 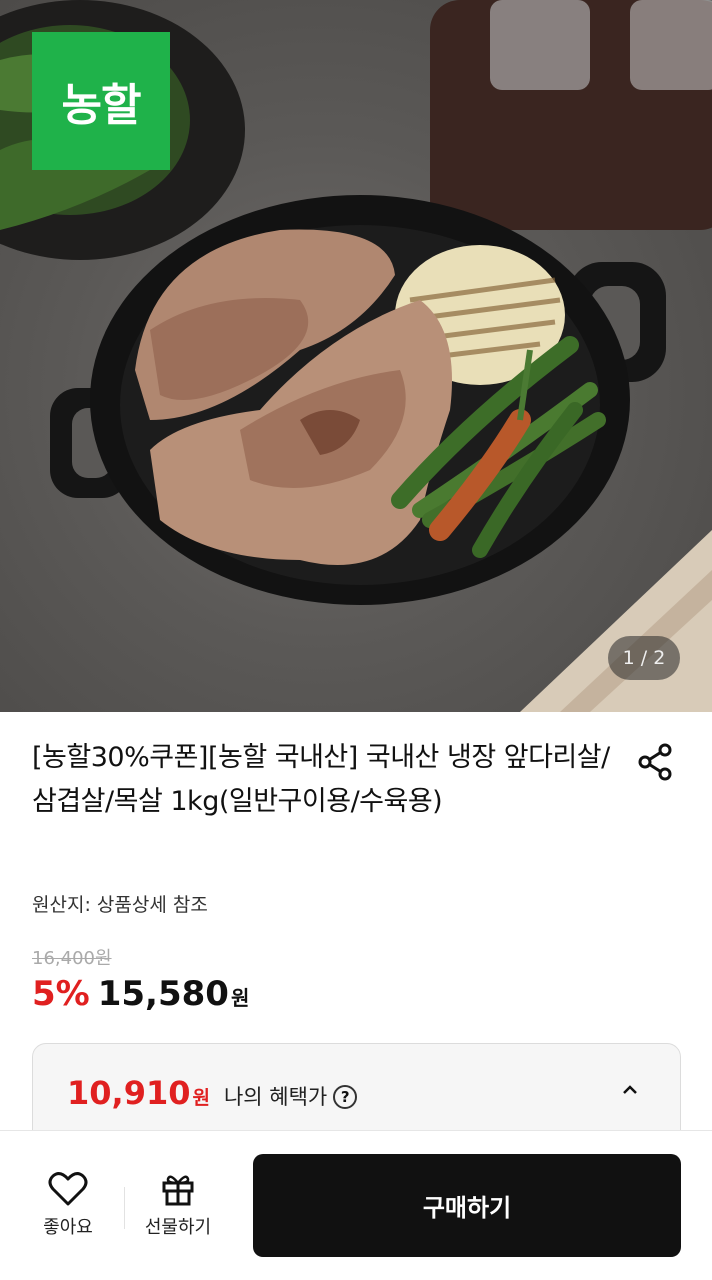 What do you see at coordinates (644, 658) in the screenshot?
I see `image-page-indicator: 1 / 2` at bounding box center [644, 658].